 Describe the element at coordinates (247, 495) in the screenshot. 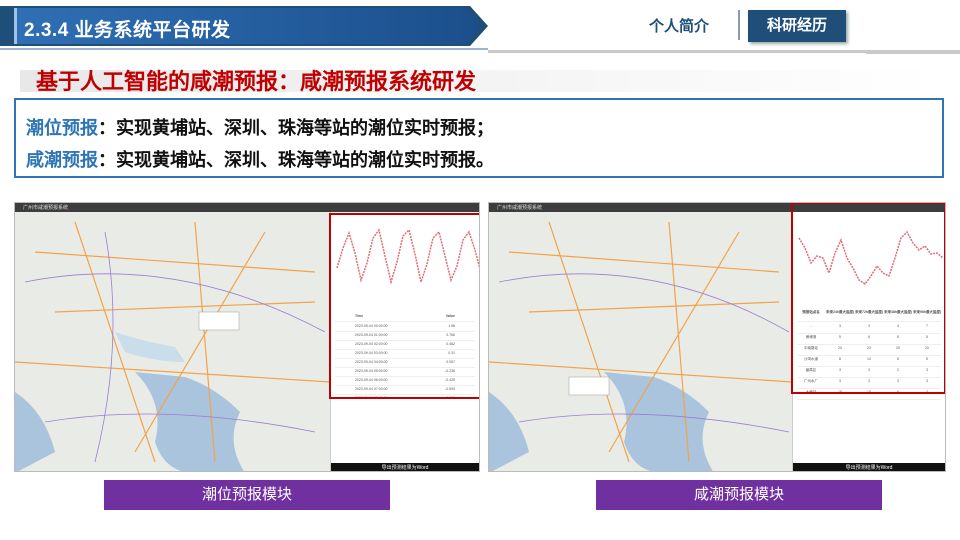

I see `module-label-tide: 潮位预报模块` at that location.